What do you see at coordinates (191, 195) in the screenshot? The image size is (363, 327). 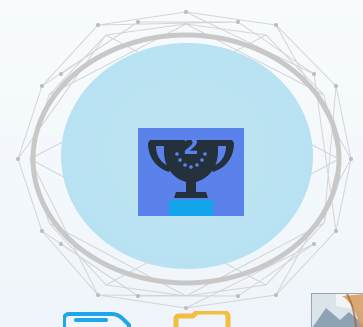 I see `trophy-base-top` at bounding box center [191, 195].